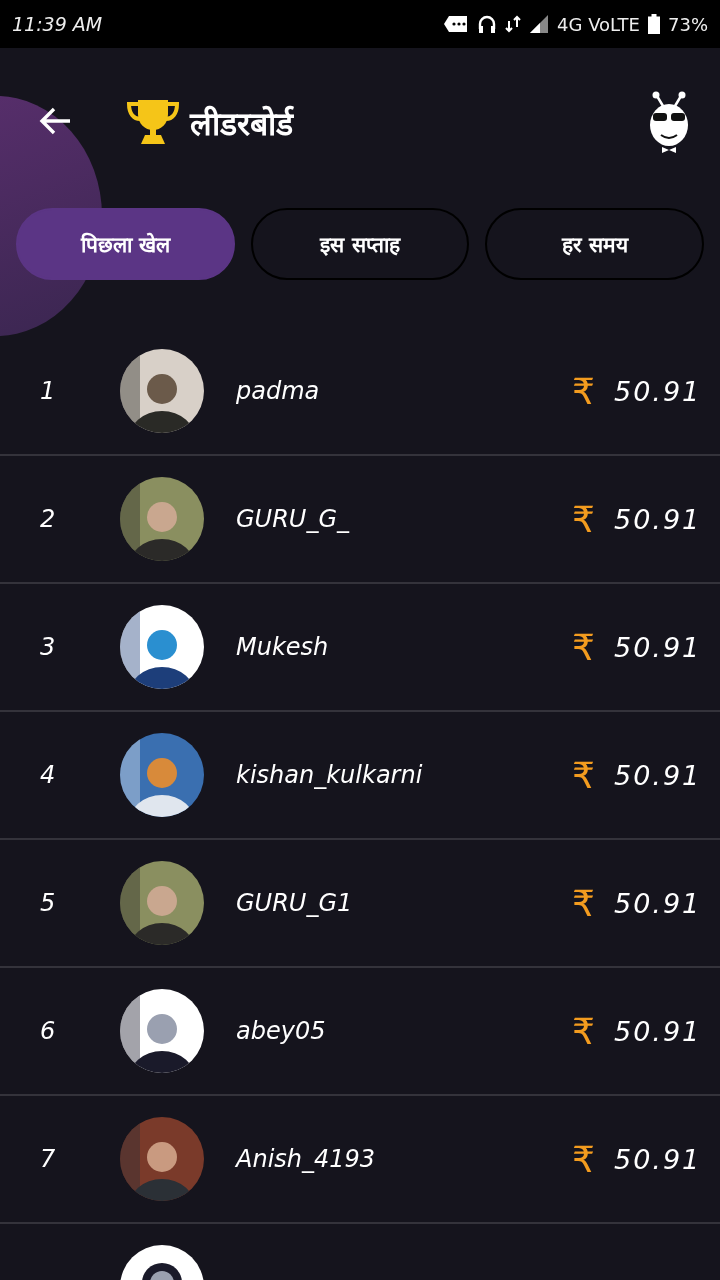 This screenshot has height=1280, width=720. What do you see at coordinates (598, 24) in the screenshot?
I see `network-label: 4G VoLTE` at bounding box center [598, 24].